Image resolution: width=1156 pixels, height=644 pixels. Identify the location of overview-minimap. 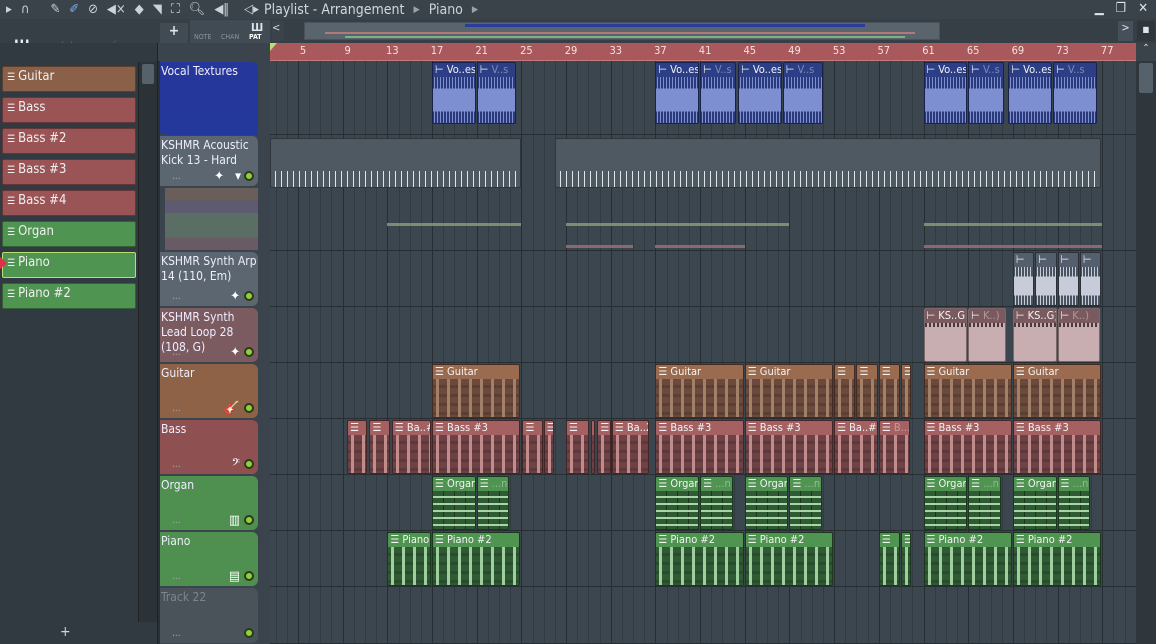
(622, 31).